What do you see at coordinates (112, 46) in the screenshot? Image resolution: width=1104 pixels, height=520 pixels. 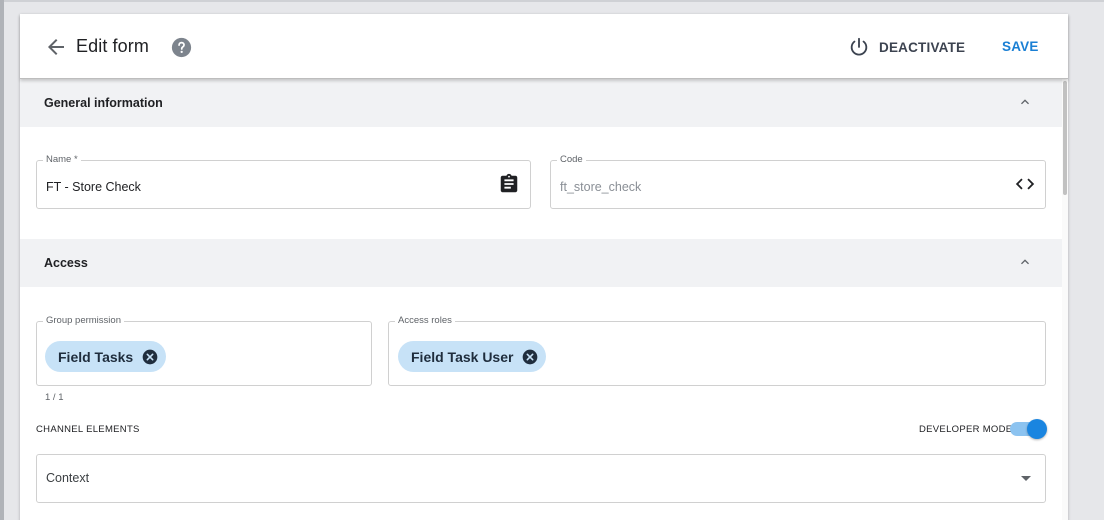 I see `page-title: Edit form` at bounding box center [112, 46].